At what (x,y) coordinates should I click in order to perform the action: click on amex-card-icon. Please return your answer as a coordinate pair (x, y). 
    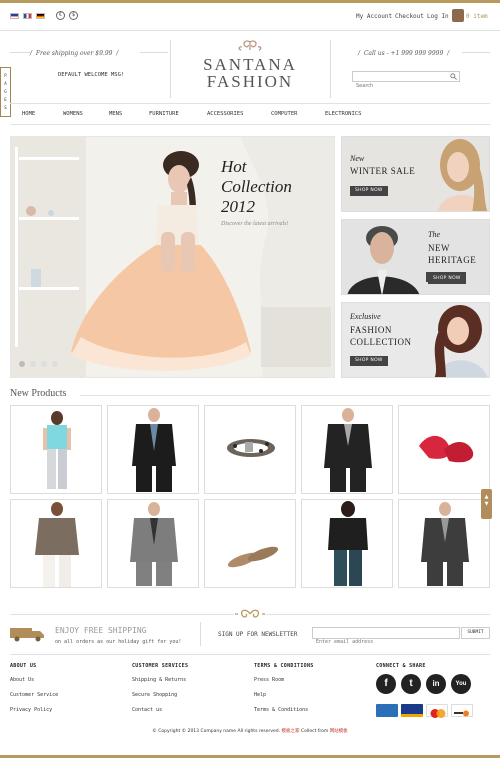
    Looking at the image, I should click on (387, 710).